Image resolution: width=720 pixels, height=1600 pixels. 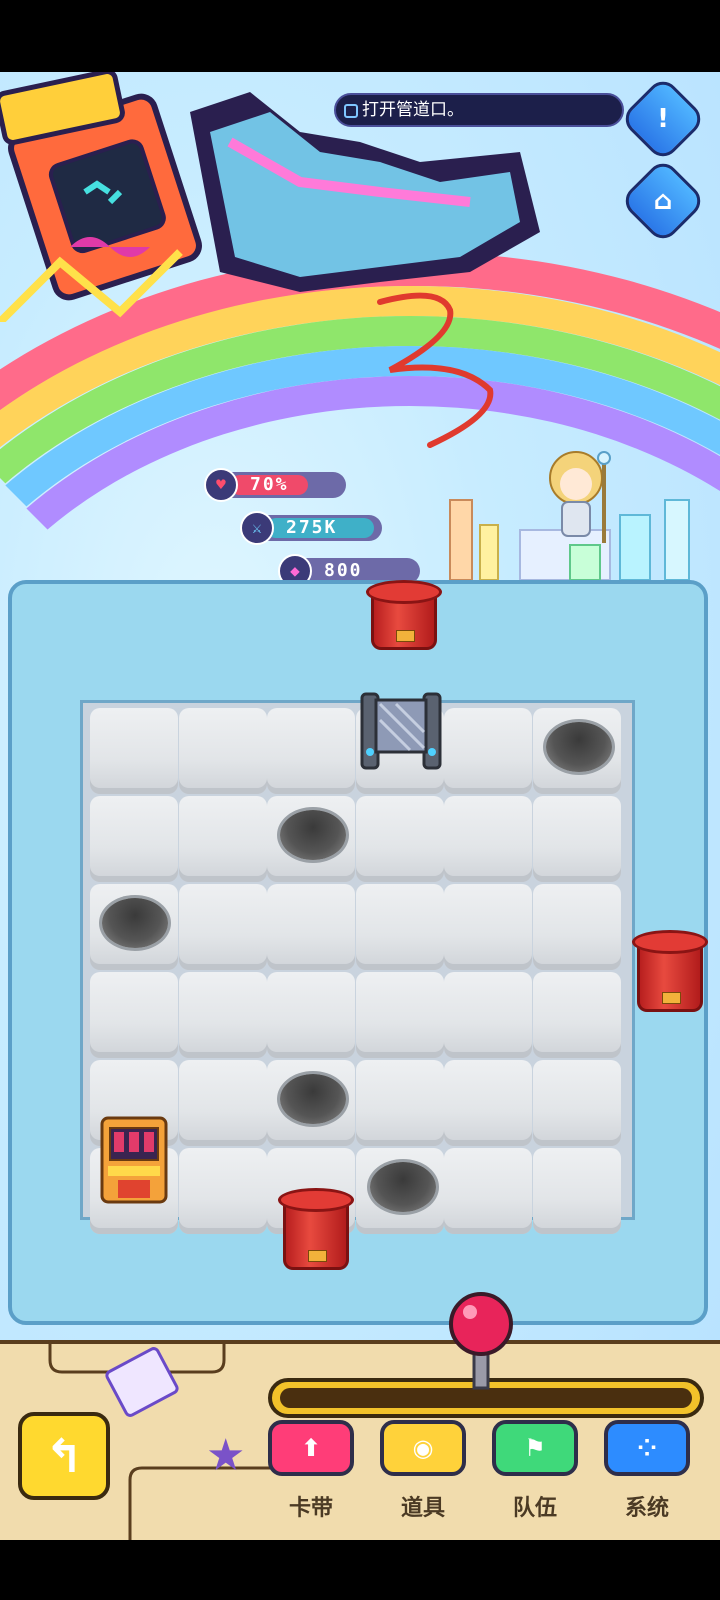 What do you see at coordinates (401, 731) in the screenshot?
I see `portal-gate` at bounding box center [401, 731].